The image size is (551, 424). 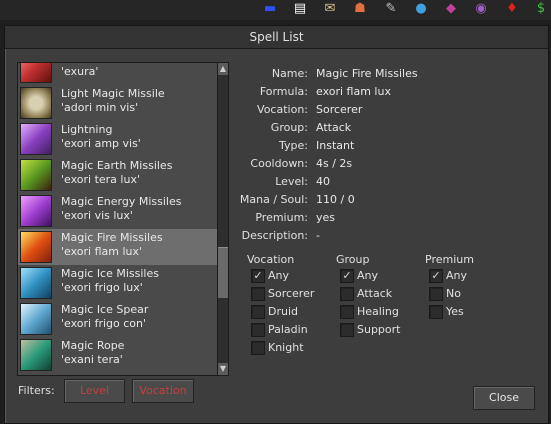 What do you see at coordinates (80, 71) in the screenshot?
I see `spell-words: 'exura'` at bounding box center [80, 71].